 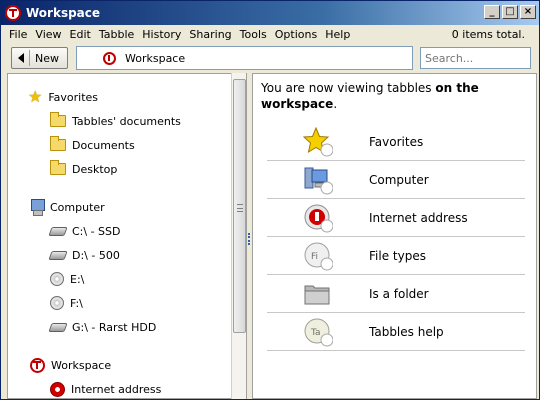 What do you see at coordinates (116, 389) in the screenshot?
I see `tree-item-label: Internet address` at bounding box center [116, 389].